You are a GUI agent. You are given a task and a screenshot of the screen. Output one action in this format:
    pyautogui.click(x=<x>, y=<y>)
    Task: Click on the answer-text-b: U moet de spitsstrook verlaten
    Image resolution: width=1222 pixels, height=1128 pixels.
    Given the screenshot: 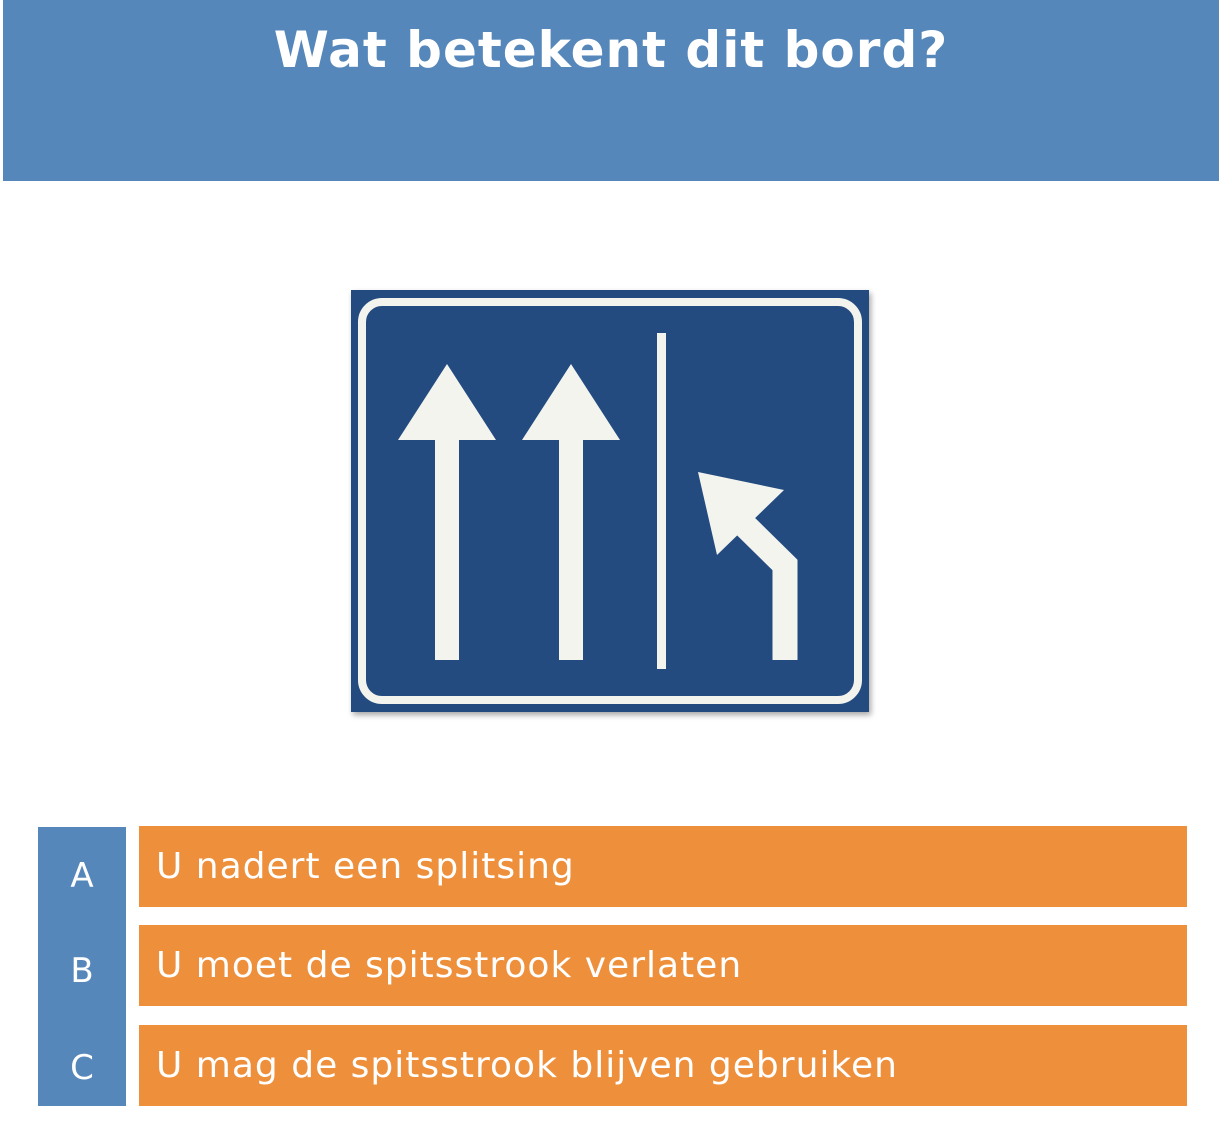 What is the action you would take?
    pyautogui.click(x=449, y=965)
    